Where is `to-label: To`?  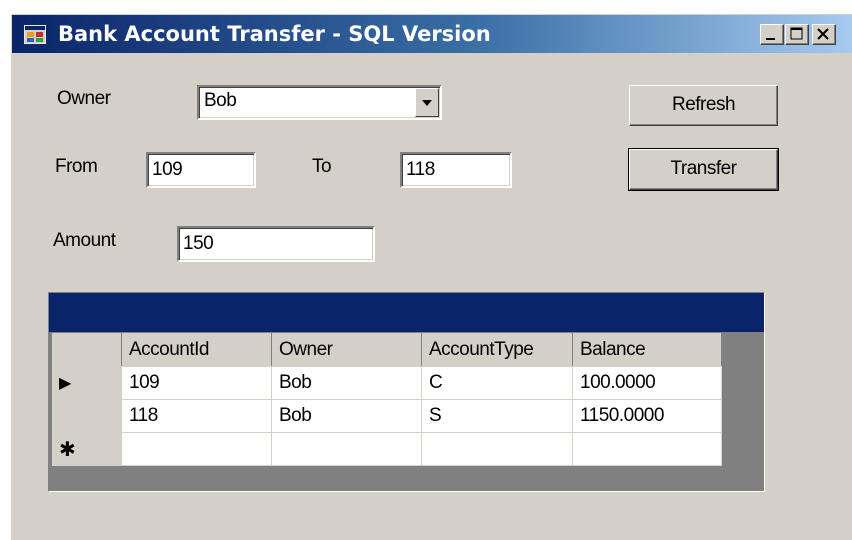
to-label: To is located at coordinates (322, 166).